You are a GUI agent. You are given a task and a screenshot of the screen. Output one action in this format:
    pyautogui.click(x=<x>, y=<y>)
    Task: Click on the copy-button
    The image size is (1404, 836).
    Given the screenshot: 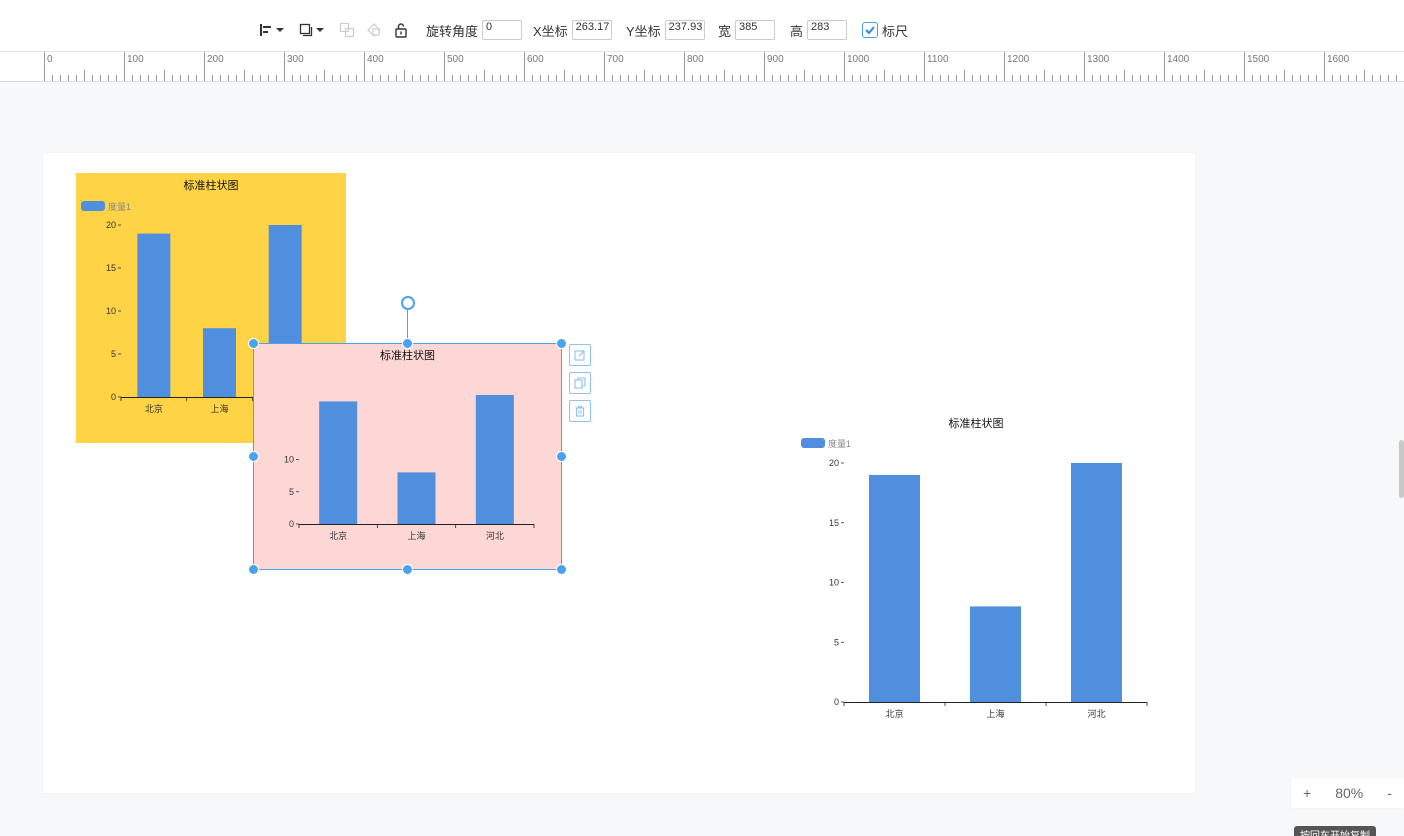 What is the action you would take?
    pyautogui.click(x=580, y=383)
    